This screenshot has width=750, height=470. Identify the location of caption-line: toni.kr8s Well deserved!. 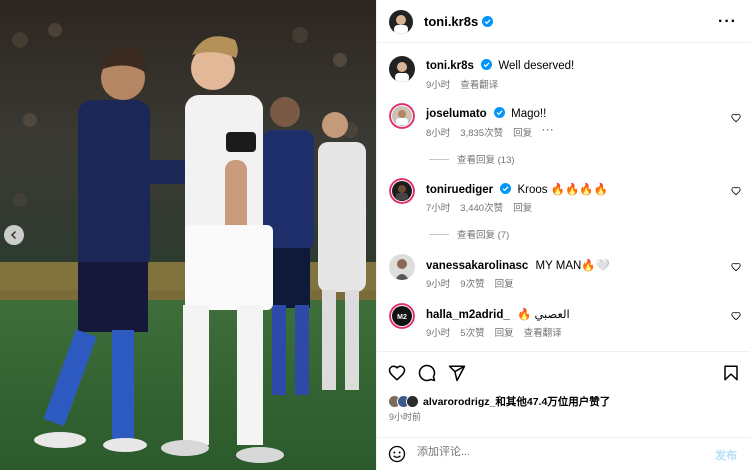
(500, 65).